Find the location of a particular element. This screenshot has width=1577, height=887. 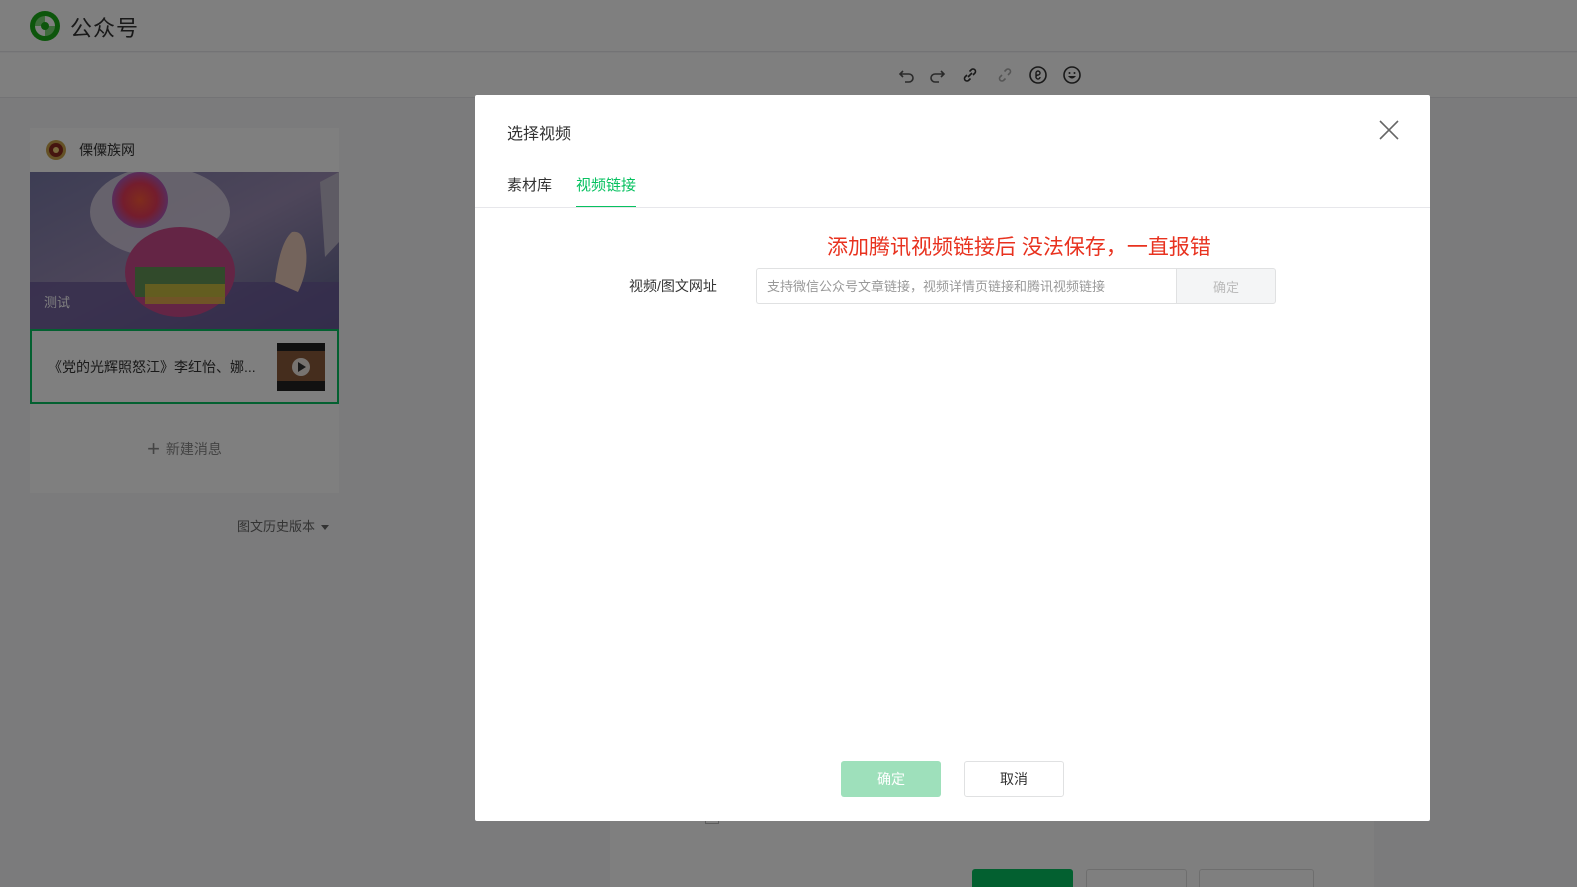

dialog-tabs: 素材库 视频链接 is located at coordinates (583, 191).